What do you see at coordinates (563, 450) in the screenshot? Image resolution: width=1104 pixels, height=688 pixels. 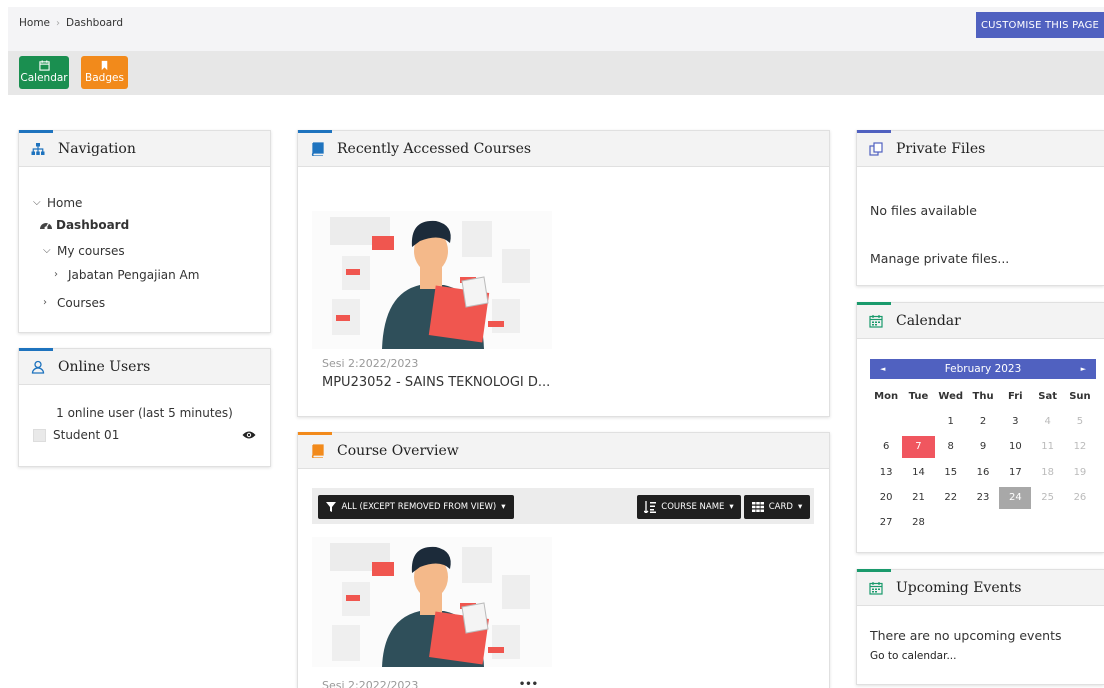 I see `course-overview-header: Course Overview` at bounding box center [563, 450].